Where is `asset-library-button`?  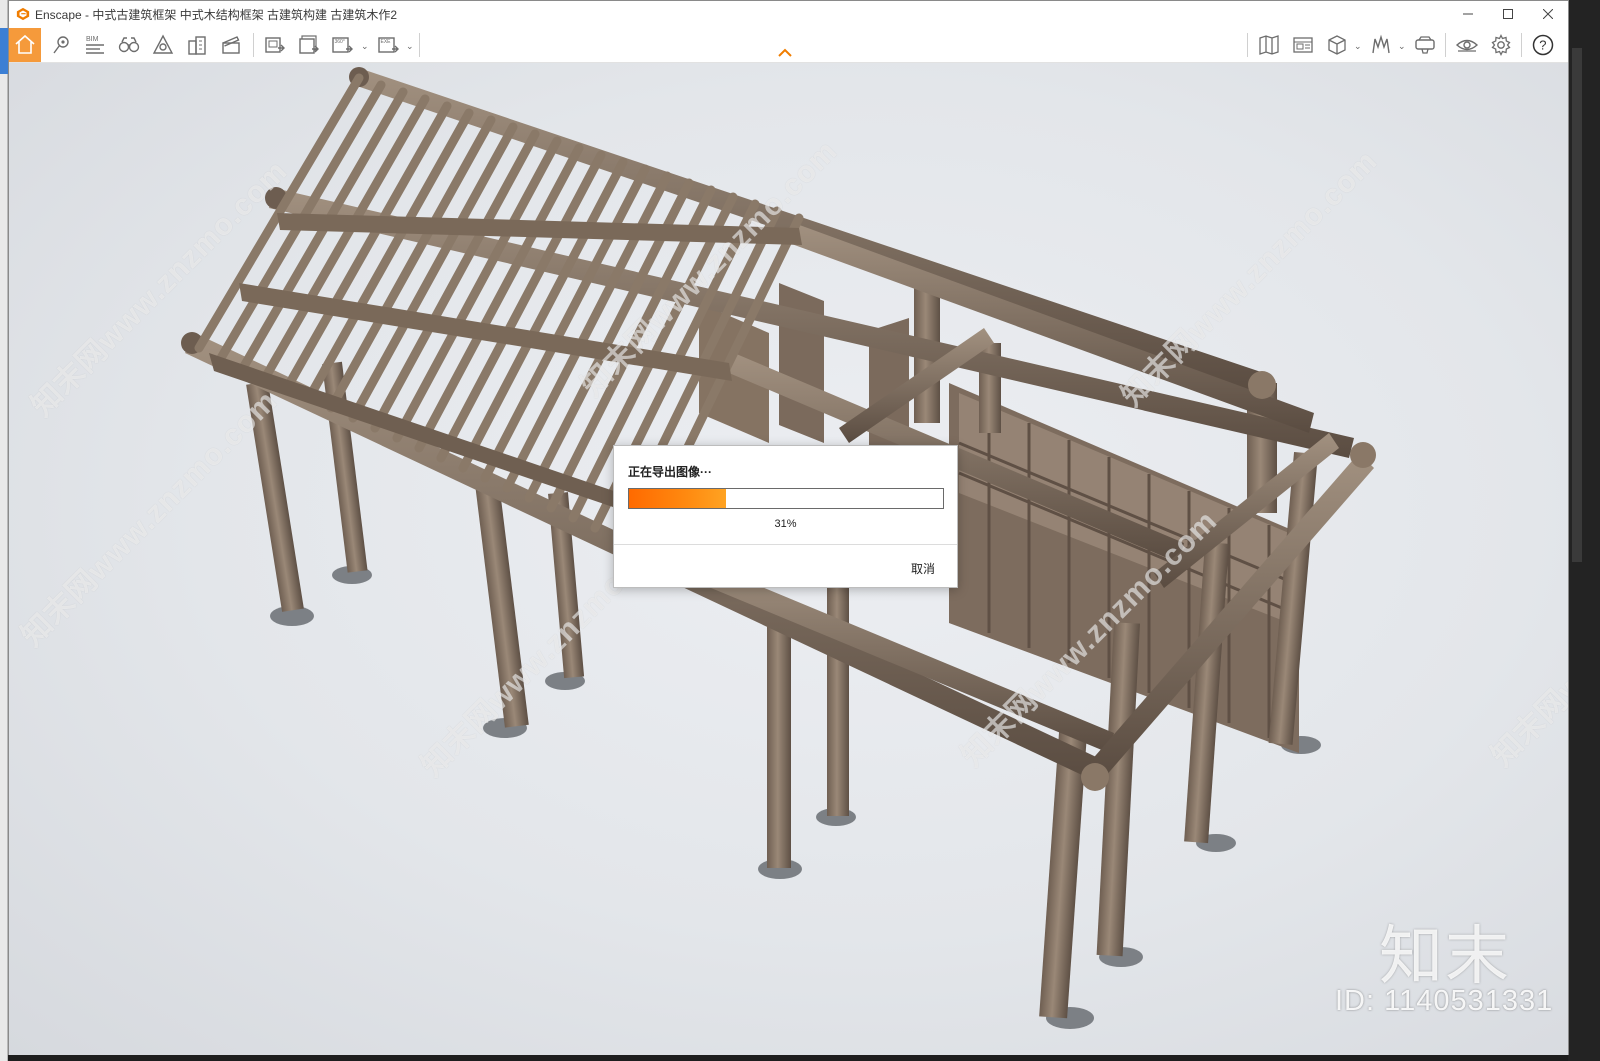
asset-library-button is located at coordinates (197, 45).